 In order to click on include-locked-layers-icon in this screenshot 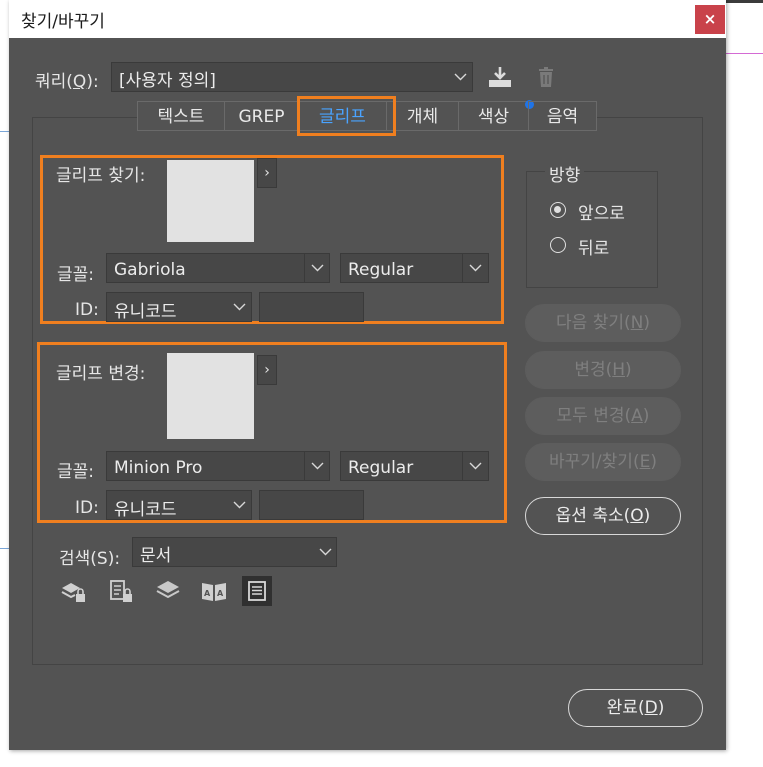, I will do `click(74, 591)`.